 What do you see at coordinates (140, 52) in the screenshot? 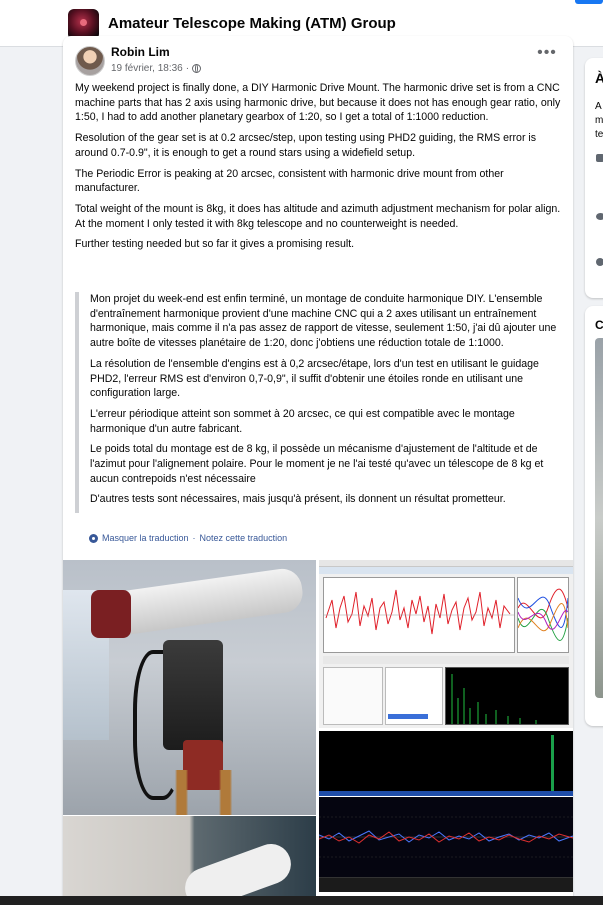
I see `post-author: Robin Lim` at bounding box center [140, 52].